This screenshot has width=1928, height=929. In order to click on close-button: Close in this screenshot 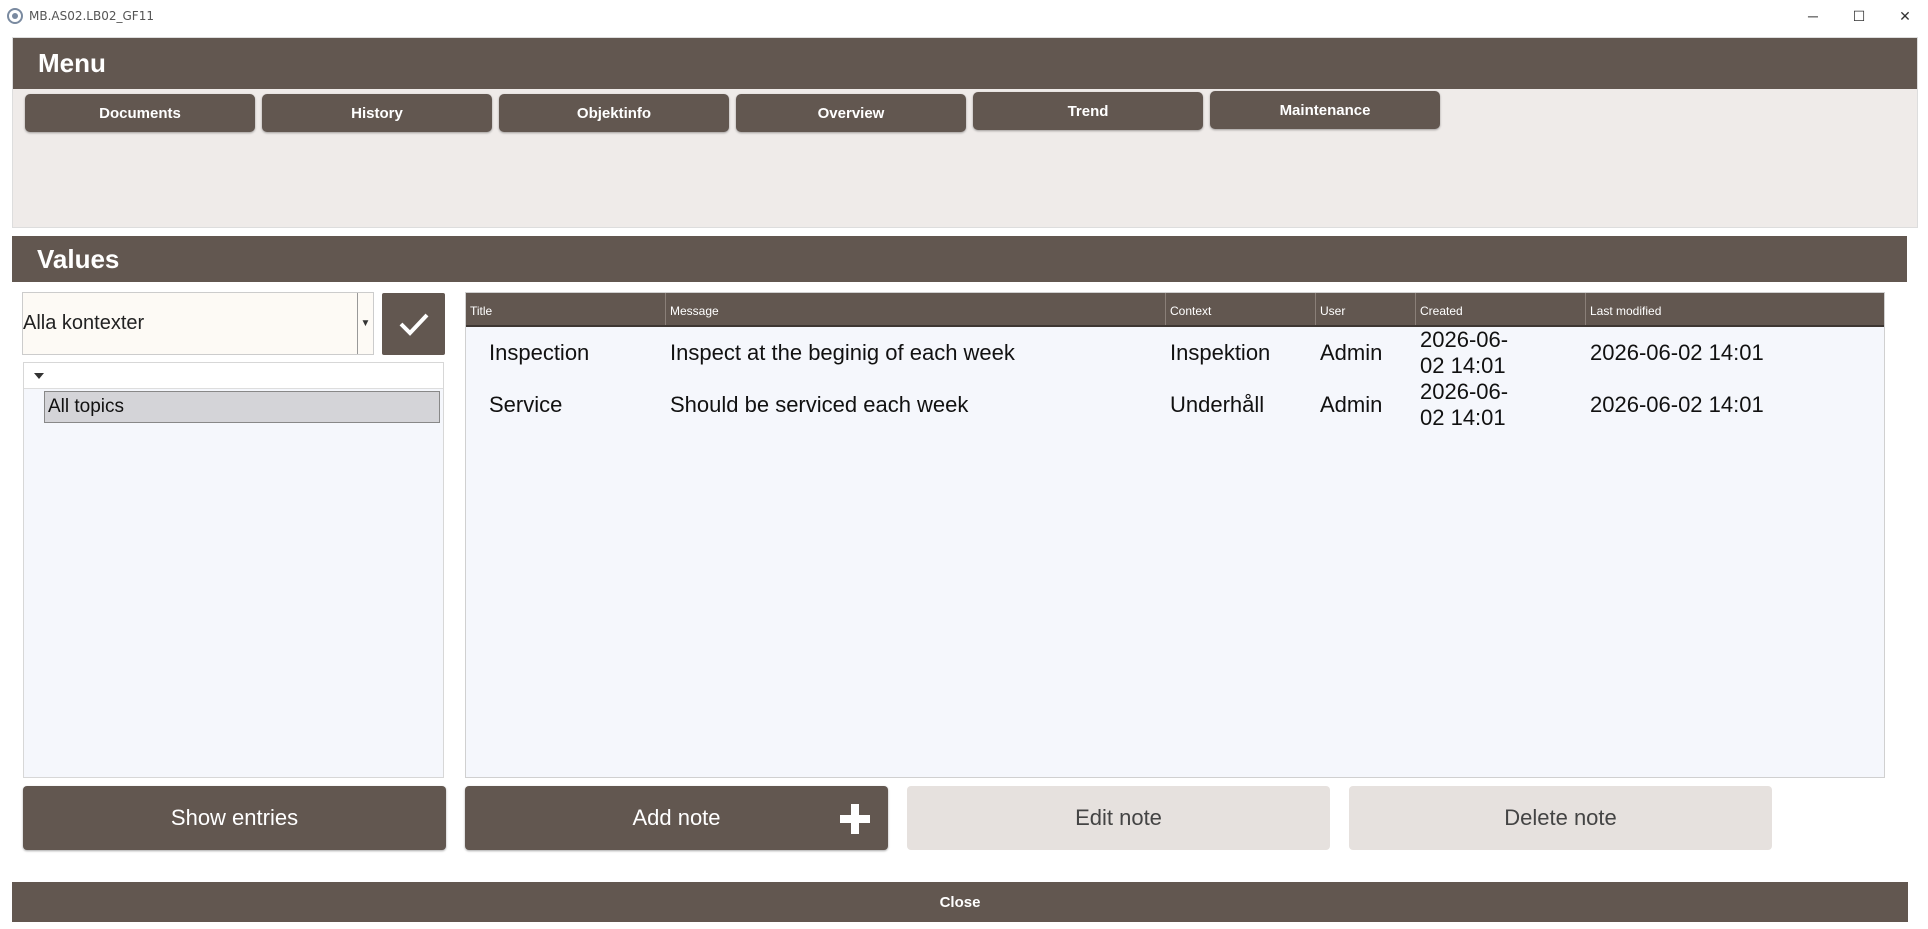, I will do `click(960, 902)`.